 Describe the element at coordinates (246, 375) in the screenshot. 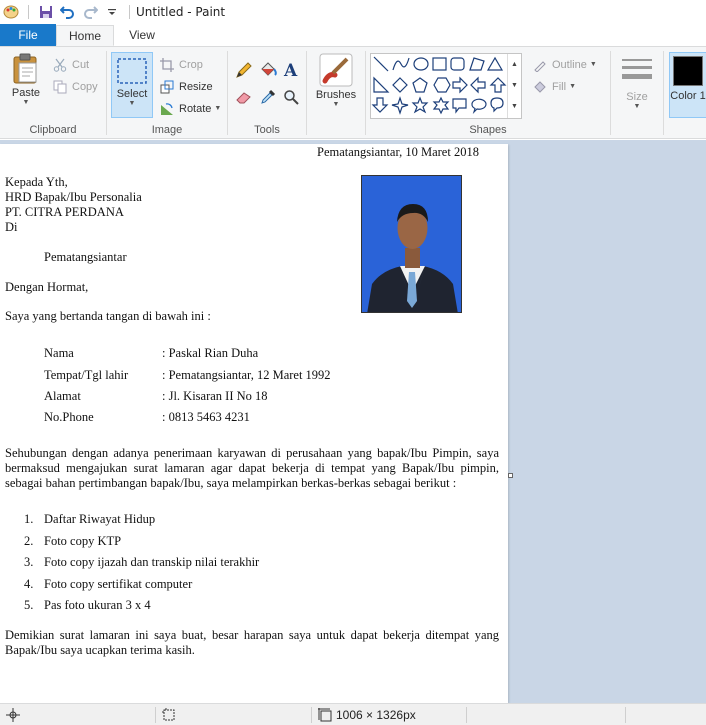

I see `field-value: : Pematangsiantar, 12 Maret 1992` at that location.